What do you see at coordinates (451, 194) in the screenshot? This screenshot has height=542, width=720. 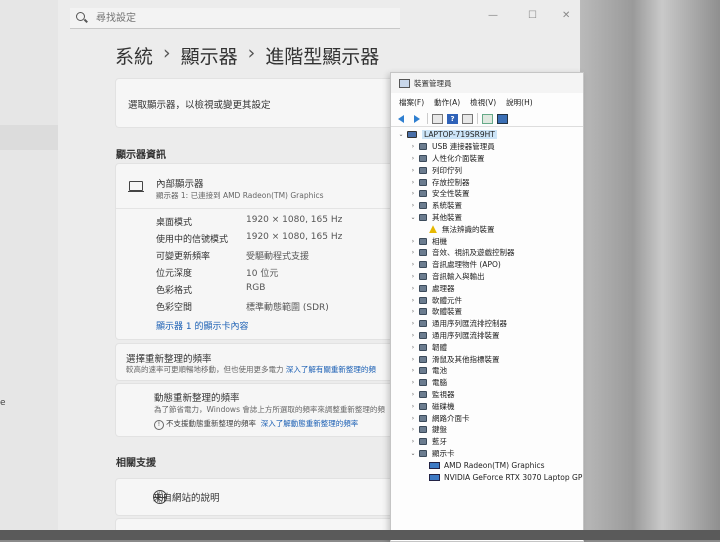 I see `tree-node-label: 安全性裝置` at bounding box center [451, 194].